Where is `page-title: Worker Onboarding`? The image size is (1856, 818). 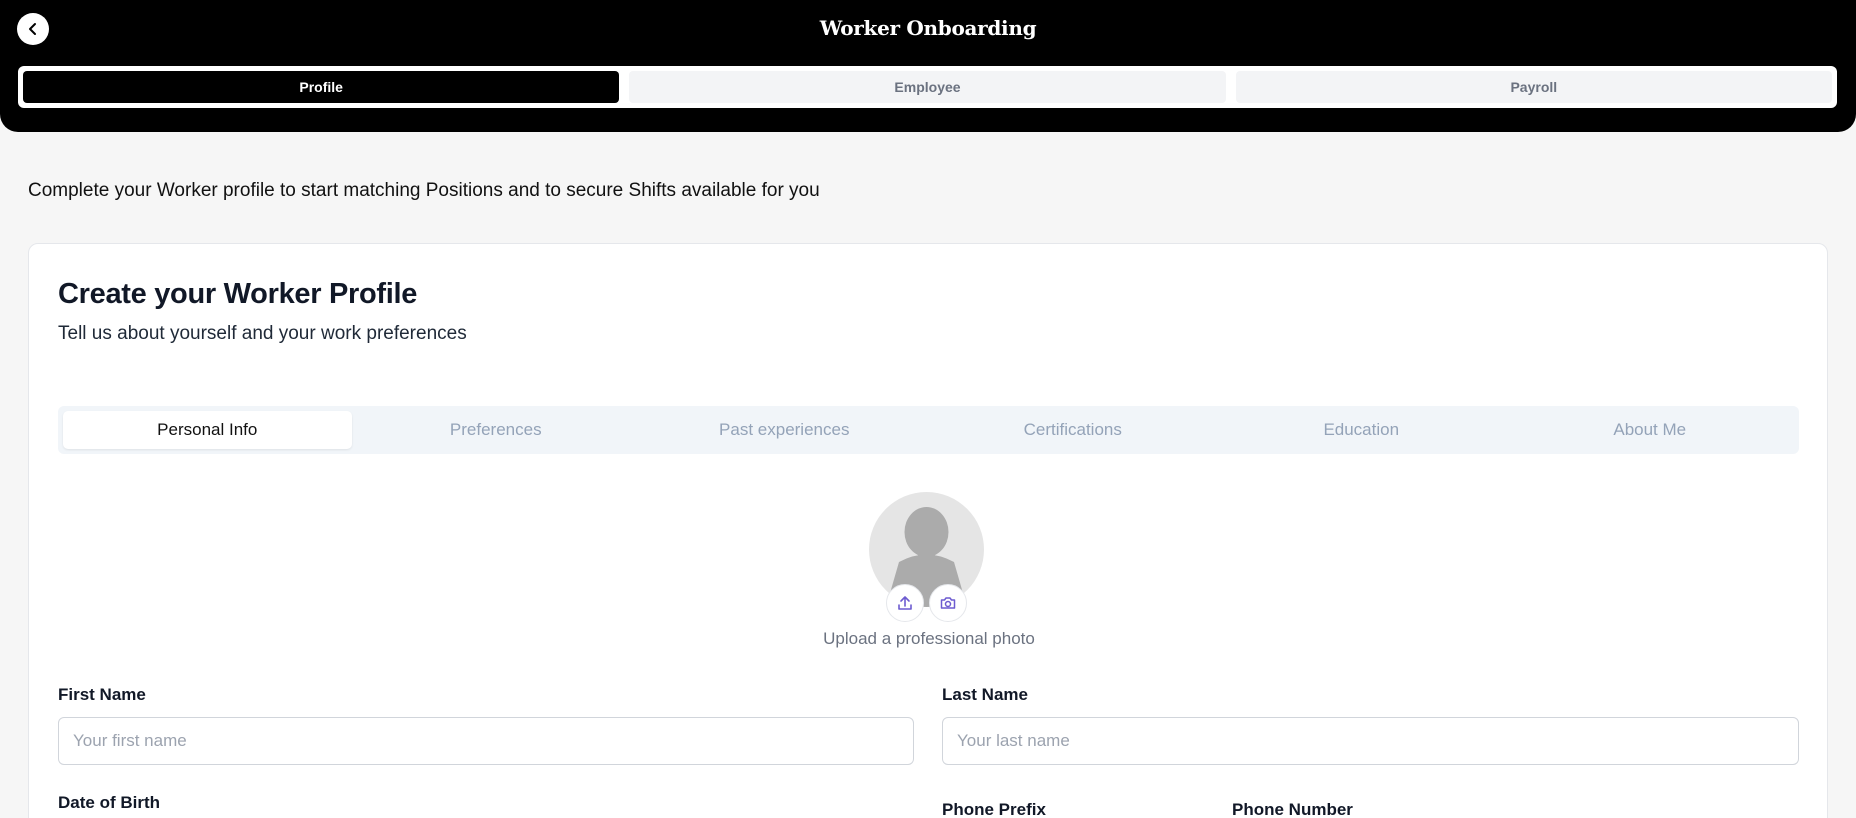 page-title: Worker Onboarding is located at coordinates (928, 28).